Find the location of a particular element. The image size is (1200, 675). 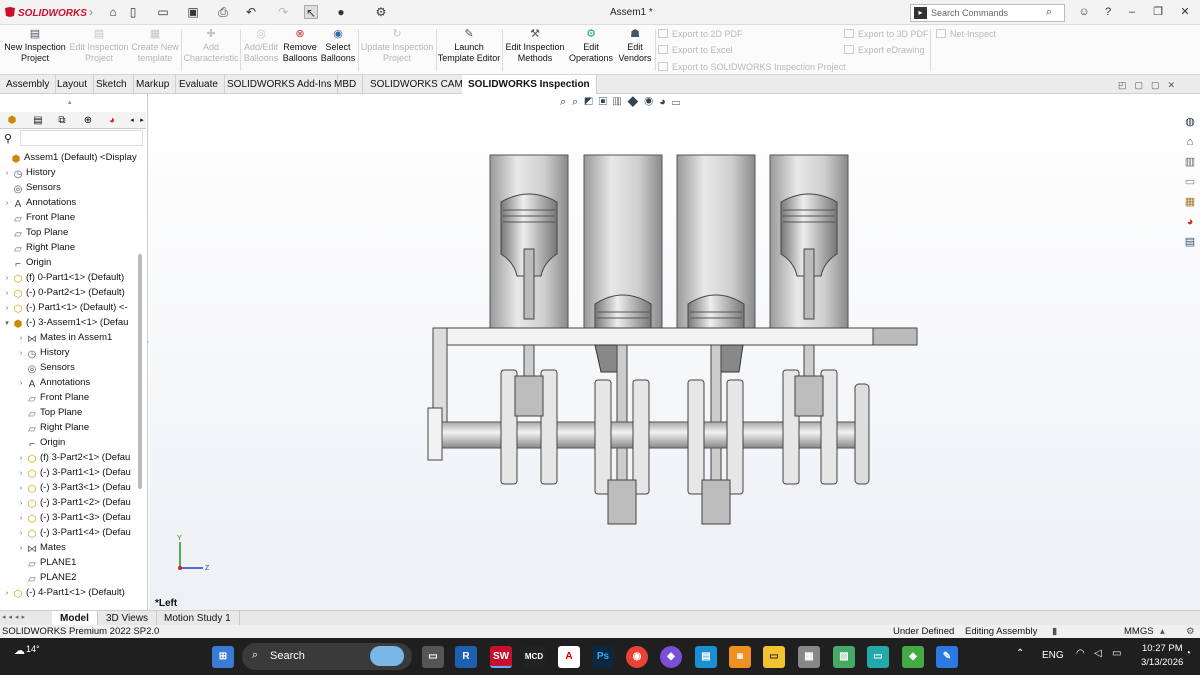

task-view-icon: ▭ is located at coordinates (433, 657).